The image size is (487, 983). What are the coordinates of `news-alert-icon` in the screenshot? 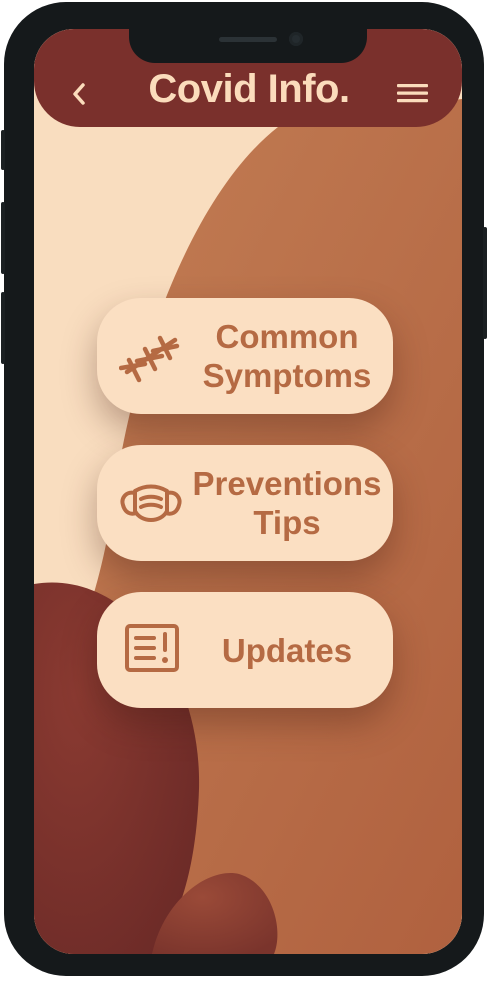 It's located at (151, 650).